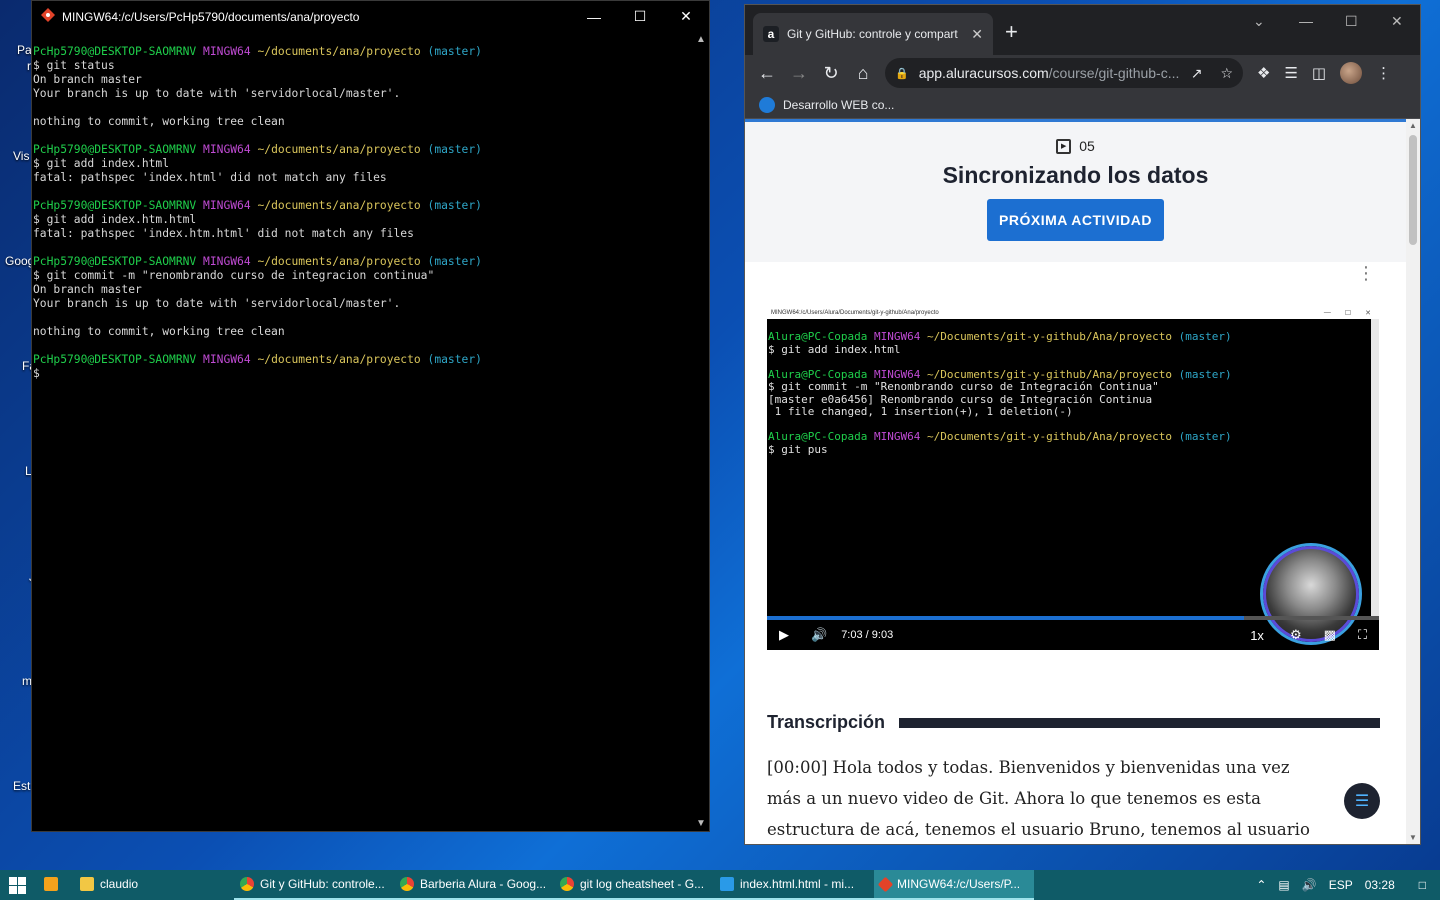 This screenshot has width=1440, height=900. What do you see at coordinates (799, 73) in the screenshot?
I see `forward-button: →` at bounding box center [799, 73].